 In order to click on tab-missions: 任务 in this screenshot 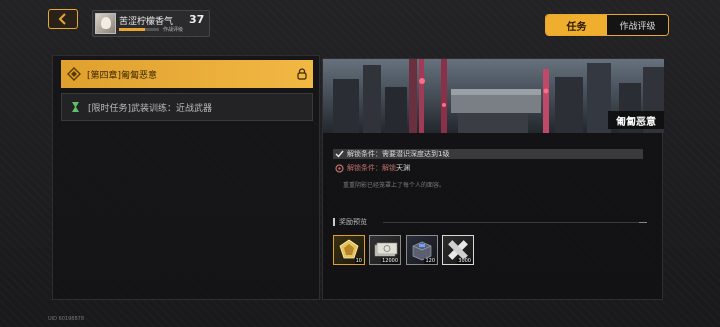, I will do `click(576, 25)`.